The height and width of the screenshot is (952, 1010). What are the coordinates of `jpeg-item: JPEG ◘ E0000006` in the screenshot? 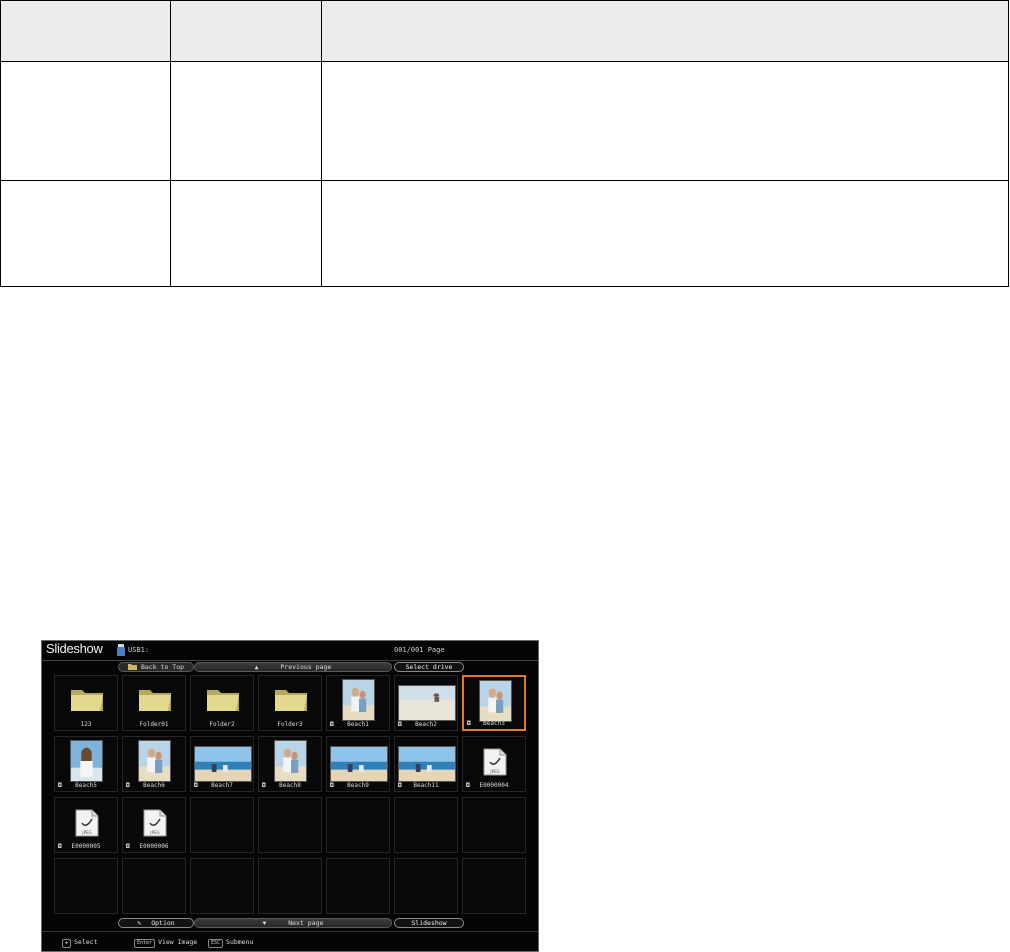 It's located at (154, 825).